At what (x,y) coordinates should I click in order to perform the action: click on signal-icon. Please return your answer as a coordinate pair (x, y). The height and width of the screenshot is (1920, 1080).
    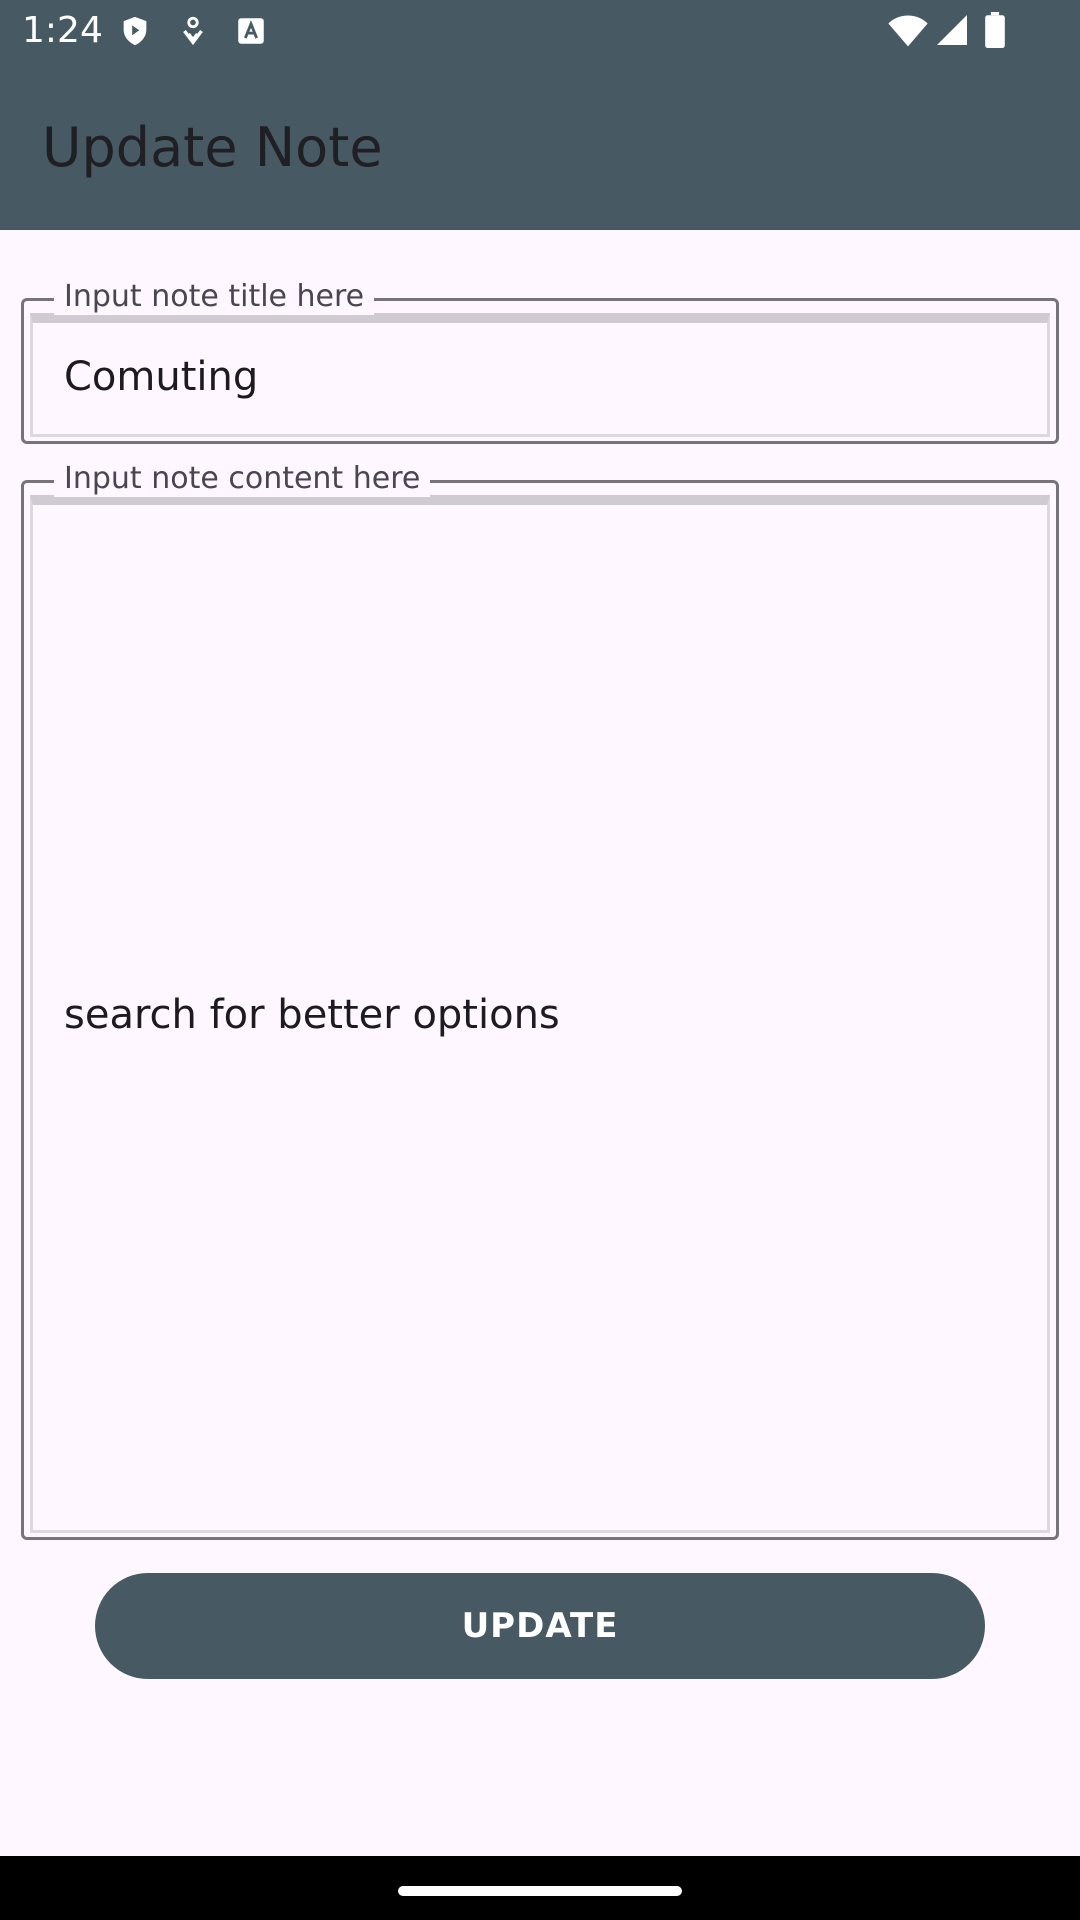
    Looking at the image, I should click on (952, 30).